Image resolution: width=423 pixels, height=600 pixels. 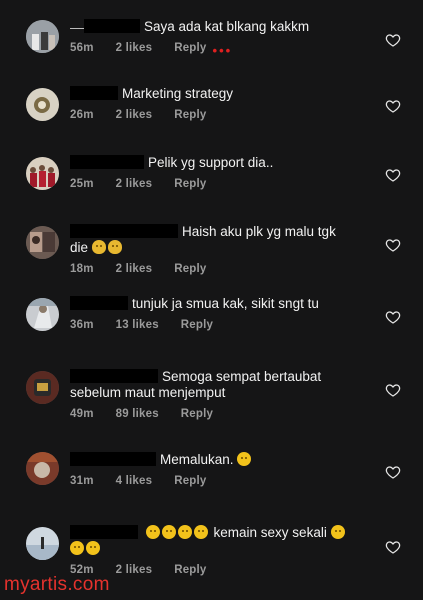 I want to click on comment-text: Saya ada kat blkang kakkm, so click(x=227, y=26).